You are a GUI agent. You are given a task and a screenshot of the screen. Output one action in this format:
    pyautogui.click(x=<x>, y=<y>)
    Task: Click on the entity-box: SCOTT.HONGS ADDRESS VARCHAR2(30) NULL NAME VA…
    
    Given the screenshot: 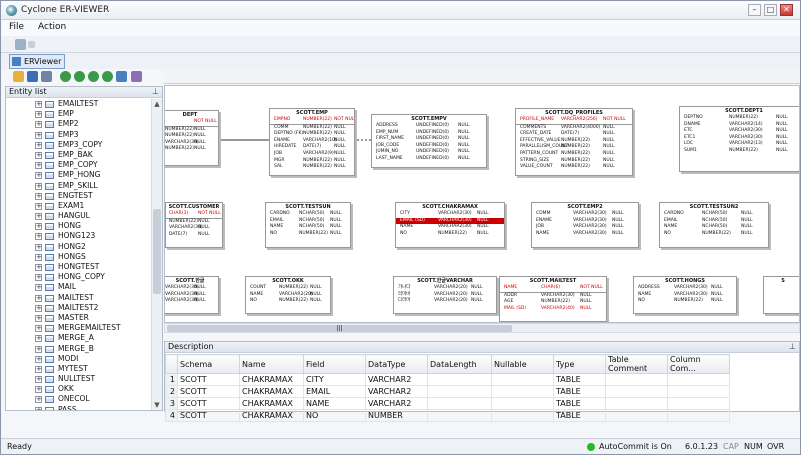 What is the action you would take?
    pyautogui.click(x=685, y=295)
    